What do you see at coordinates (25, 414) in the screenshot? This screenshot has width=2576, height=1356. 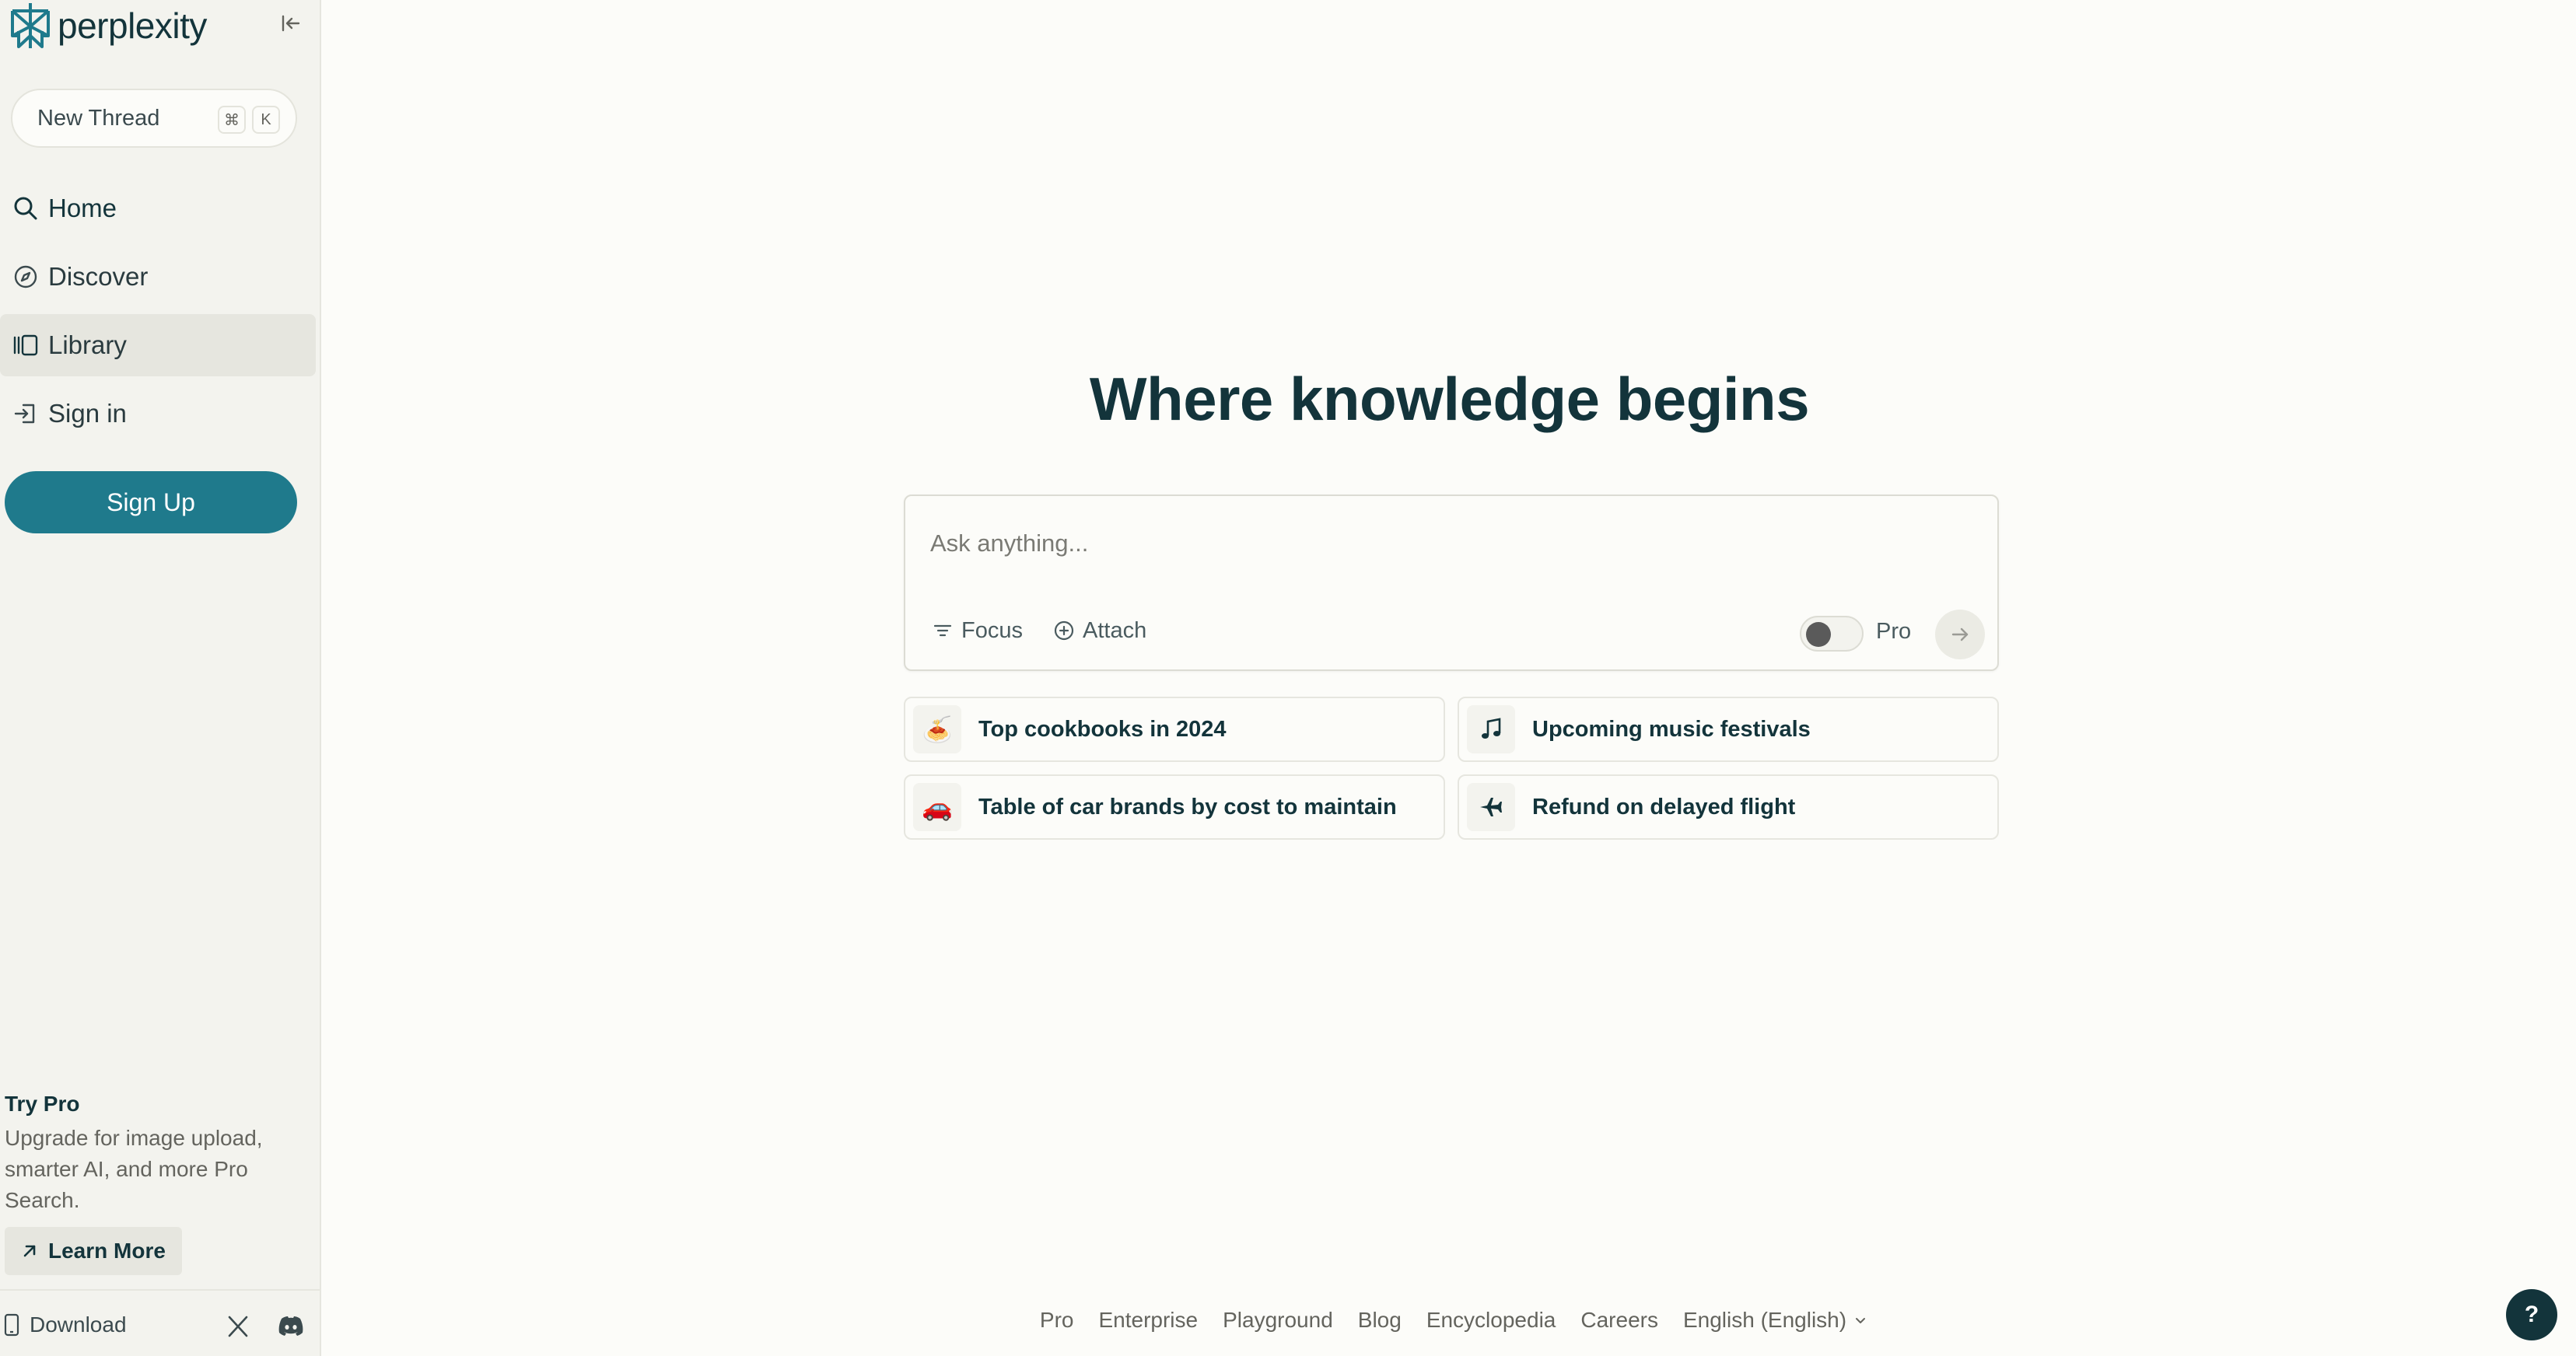 I see `sign-in-icon` at bounding box center [25, 414].